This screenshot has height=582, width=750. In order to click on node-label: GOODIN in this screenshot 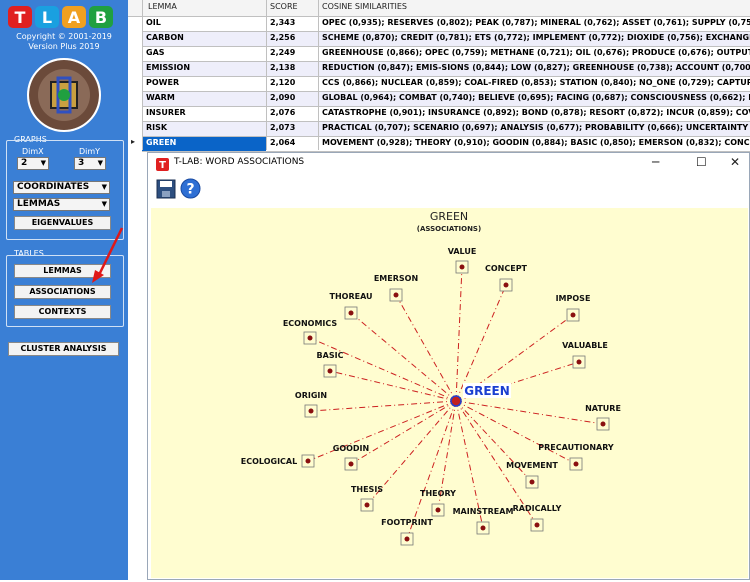, I will do `click(351, 448)`.